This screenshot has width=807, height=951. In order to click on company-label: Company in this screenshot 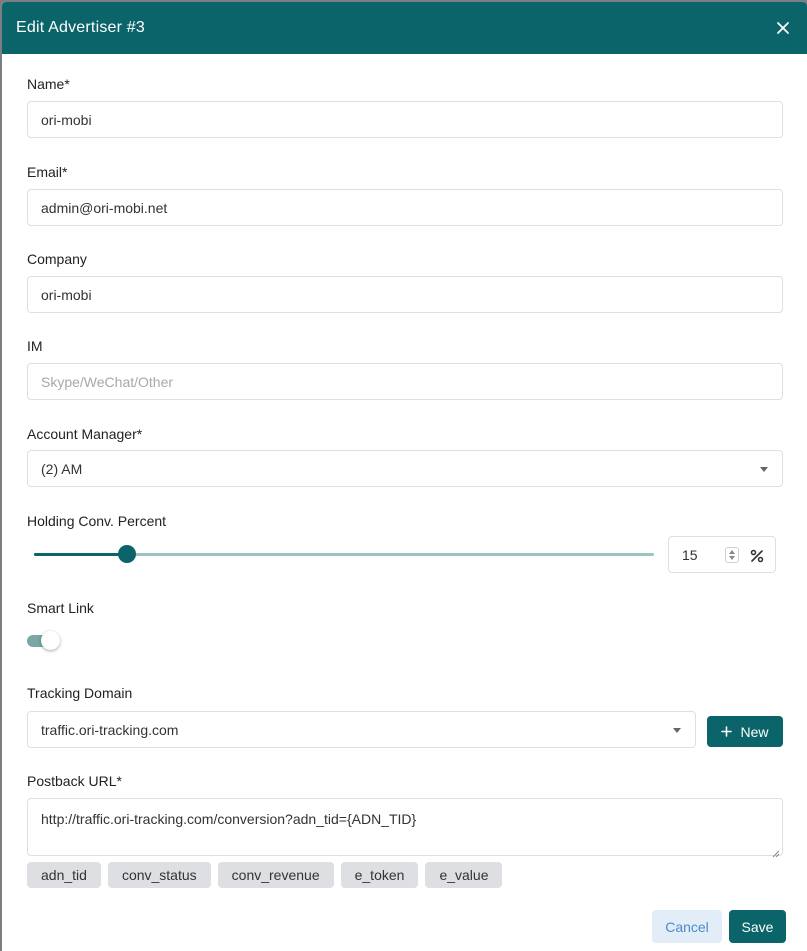, I will do `click(57, 259)`.